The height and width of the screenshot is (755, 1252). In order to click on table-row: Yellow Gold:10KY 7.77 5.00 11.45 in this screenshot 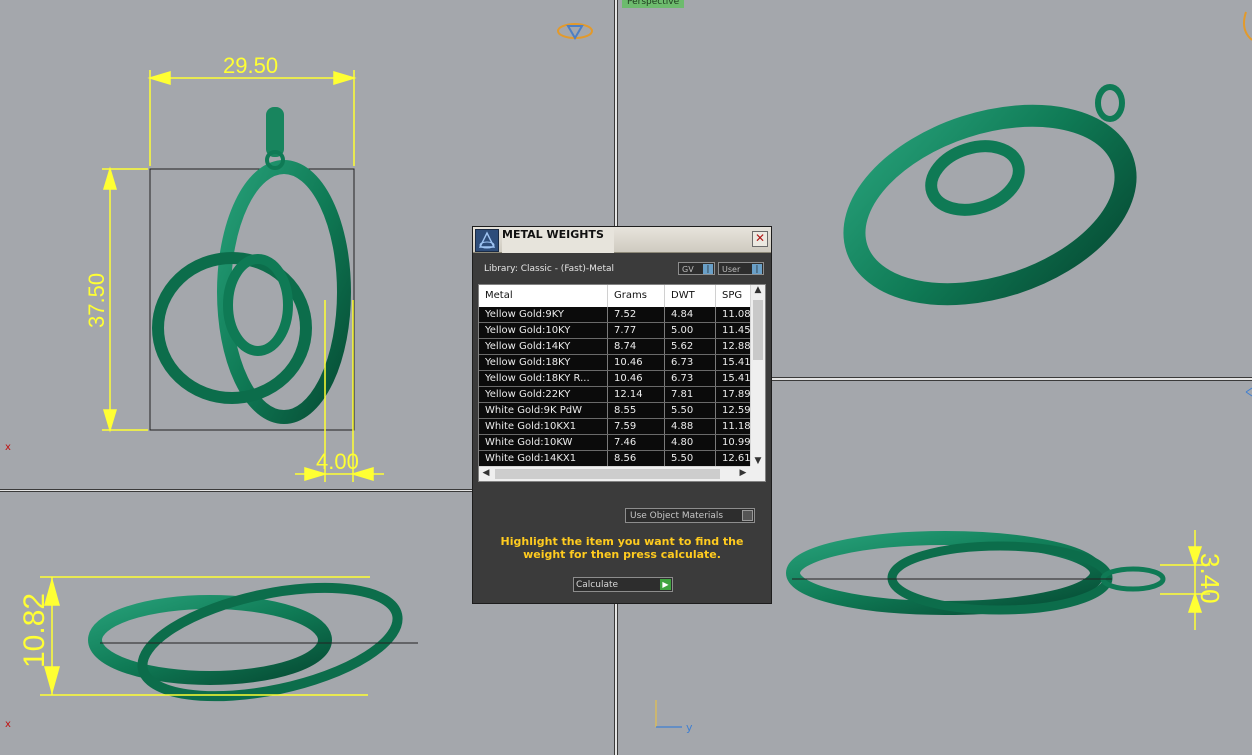, I will do `click(615, 331)`.